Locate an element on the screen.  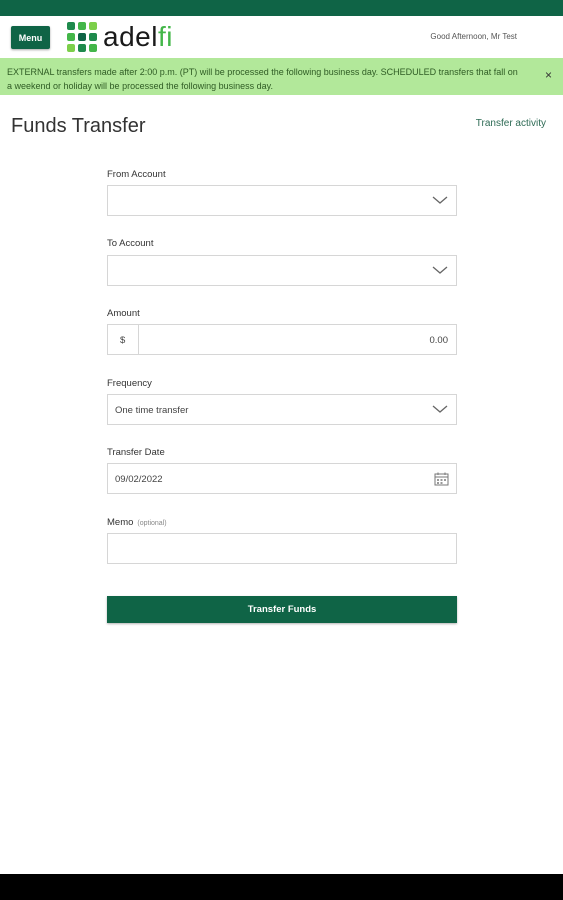
adelfi-logo: adelfi is located at coordinates (119, 37).